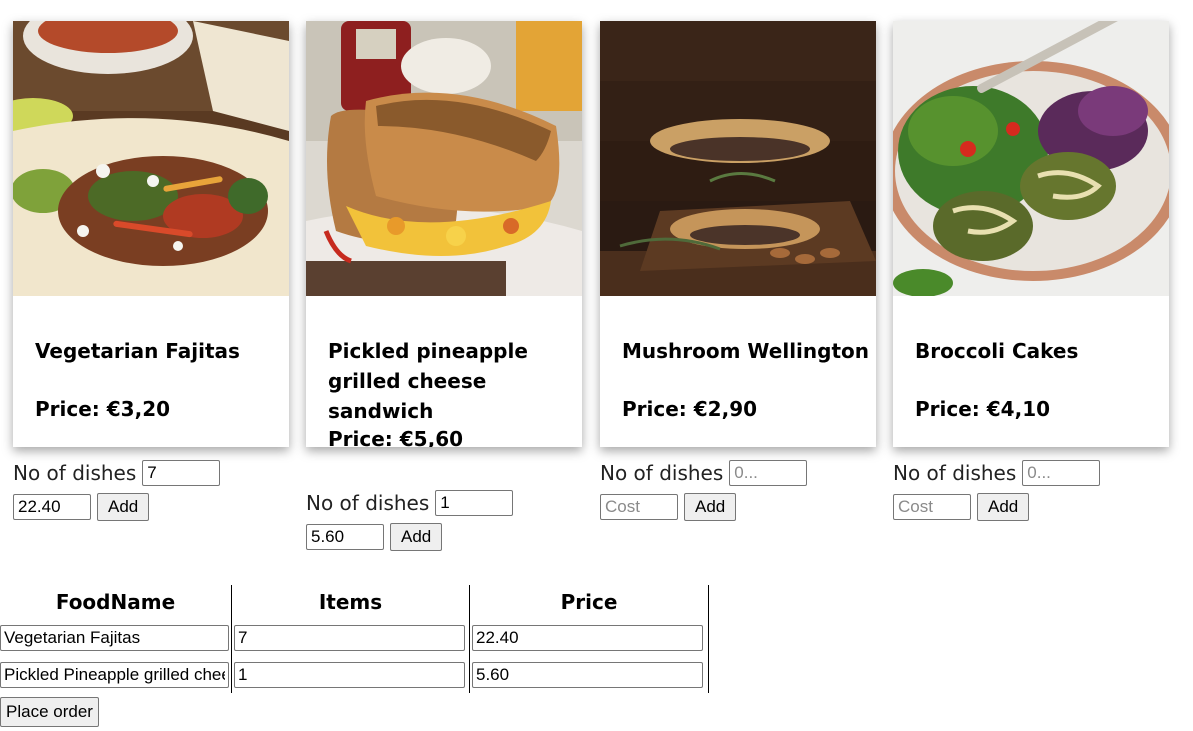 The height and width of the screenshot is (731, 1193). Describe the element at coordinates (983, 409) in the screenshot. I see `product-price: Price: €4,10` at that location.